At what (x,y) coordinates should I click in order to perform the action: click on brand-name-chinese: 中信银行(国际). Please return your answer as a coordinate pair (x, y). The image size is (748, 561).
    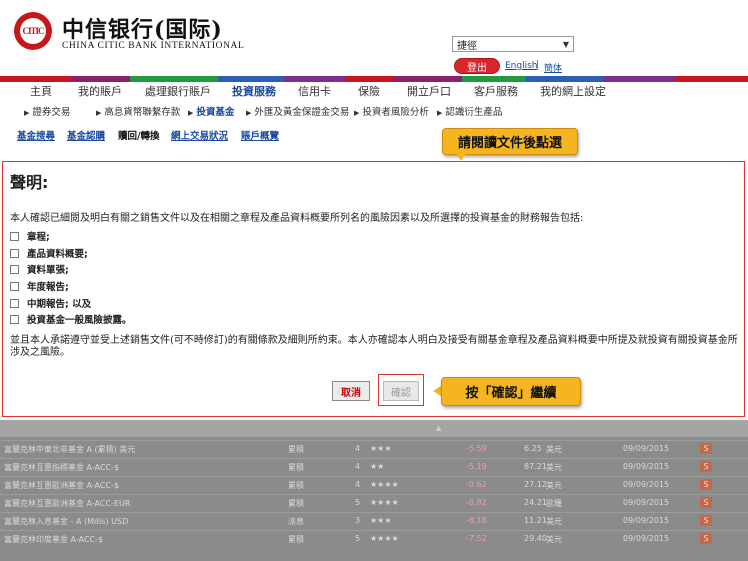
    Looking at the image, I should click on (142, 30).